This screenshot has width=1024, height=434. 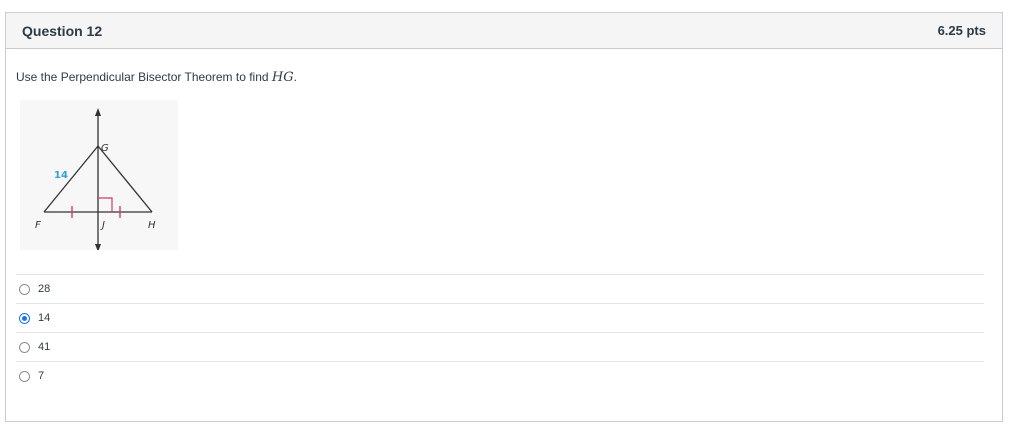 What do you see at coordinates (295, 77) in the screenshot?
I see `prompt-end: .` at bounding box center [295, 77].